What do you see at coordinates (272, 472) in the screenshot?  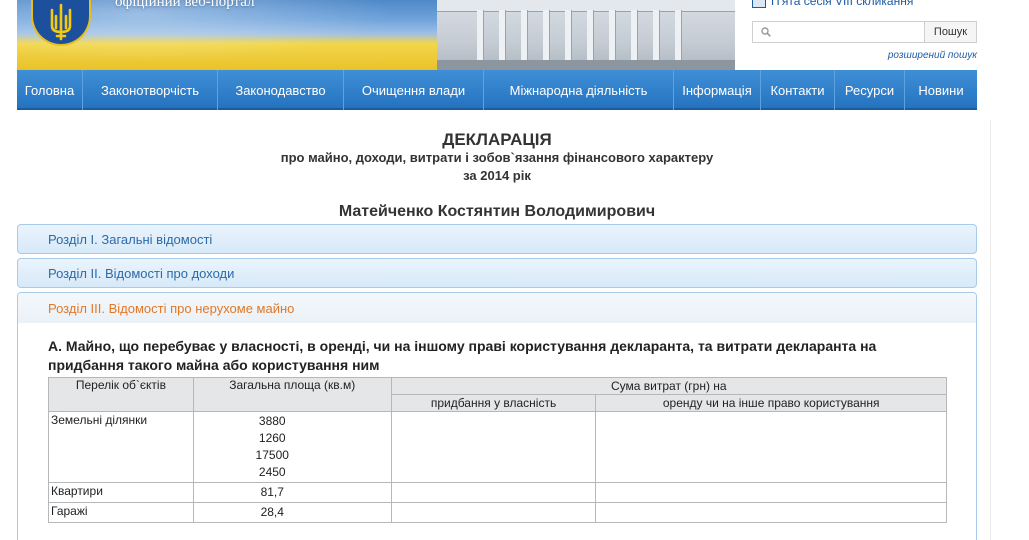 I see `area-value: 2450` at bounding box center [272, 472].